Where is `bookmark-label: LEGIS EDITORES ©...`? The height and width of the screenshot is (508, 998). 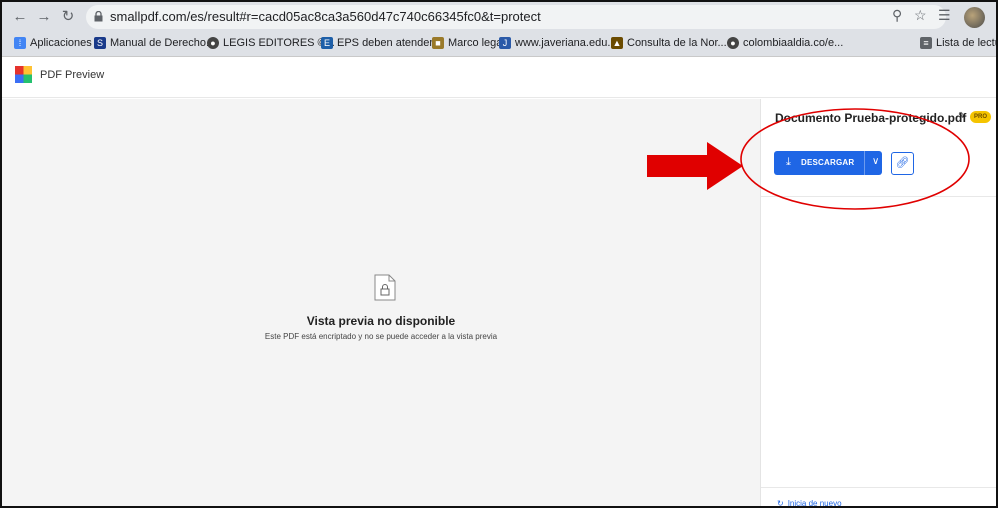
bookmark-label: LEGIS EDITORES ©... is located at coordinates (279, 43).